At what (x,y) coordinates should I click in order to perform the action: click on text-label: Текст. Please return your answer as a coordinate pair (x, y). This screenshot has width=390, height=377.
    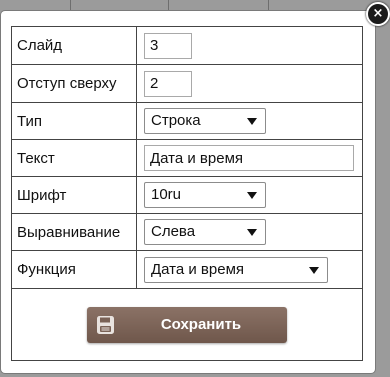
    Looking at the image, I should click on (74, 158).